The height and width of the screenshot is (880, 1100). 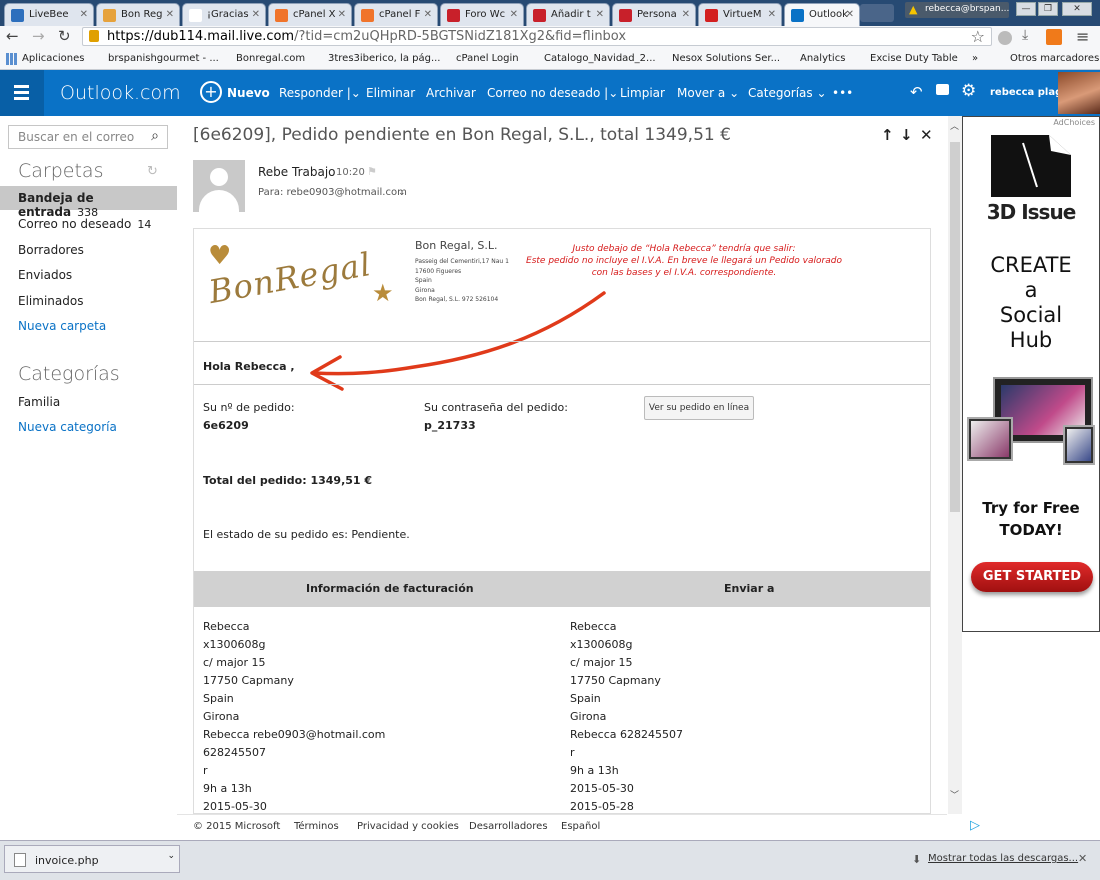 What do you see at coordinates (699, 408) in the screenshot?
I see `view-order-button: Ver su pedido en línea` at bounding box center [699, 408].